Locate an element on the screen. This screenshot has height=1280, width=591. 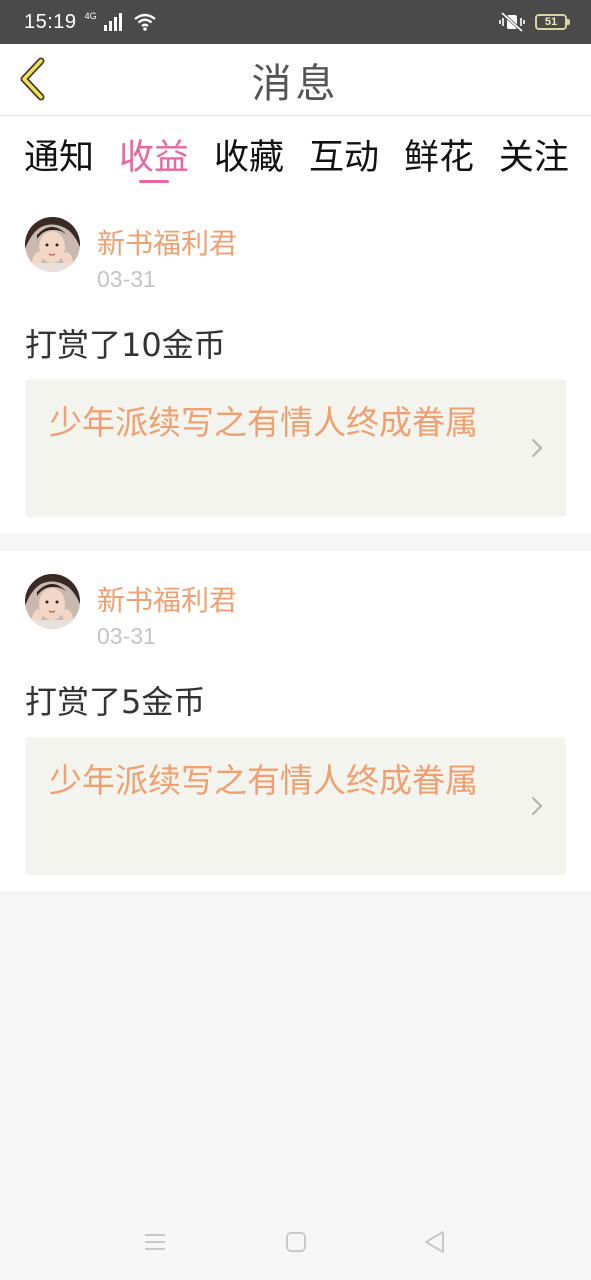
message-text: 打赏了10金币 is located at coordinates (125, 345).